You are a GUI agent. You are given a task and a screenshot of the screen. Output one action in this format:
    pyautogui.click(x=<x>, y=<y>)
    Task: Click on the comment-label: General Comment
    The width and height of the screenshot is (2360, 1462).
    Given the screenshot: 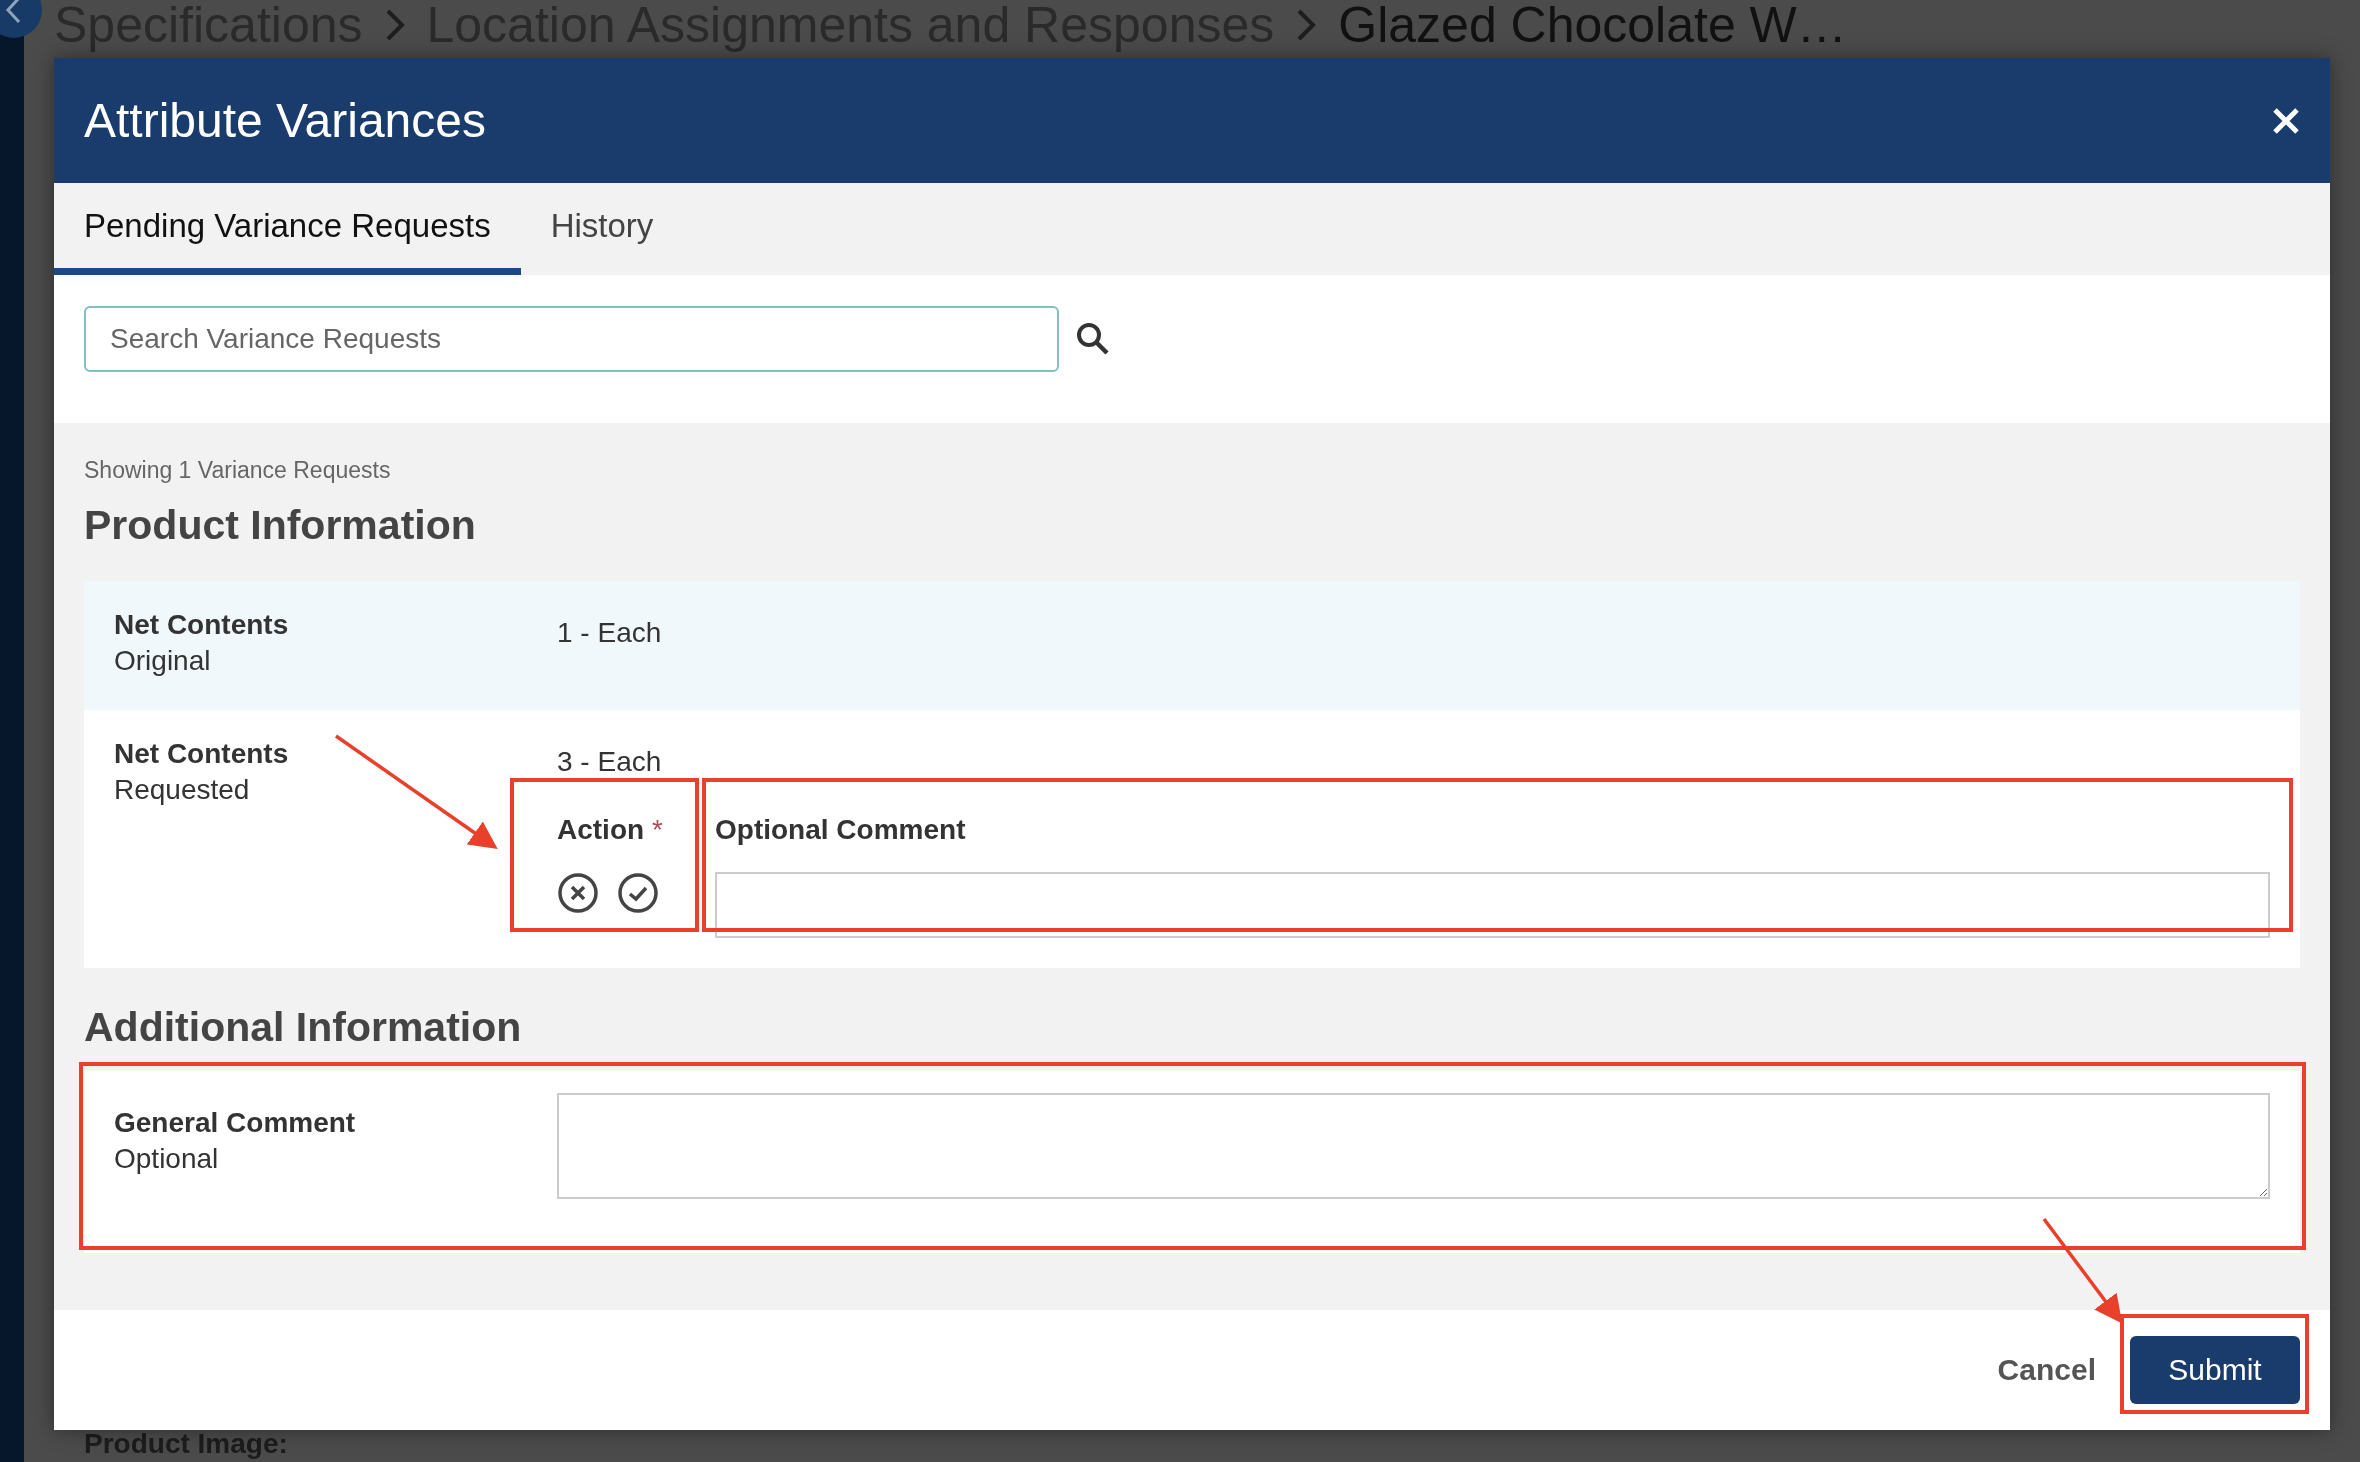 What is the action you would take?
    pyautogui.click(x=235, y=1123)
    